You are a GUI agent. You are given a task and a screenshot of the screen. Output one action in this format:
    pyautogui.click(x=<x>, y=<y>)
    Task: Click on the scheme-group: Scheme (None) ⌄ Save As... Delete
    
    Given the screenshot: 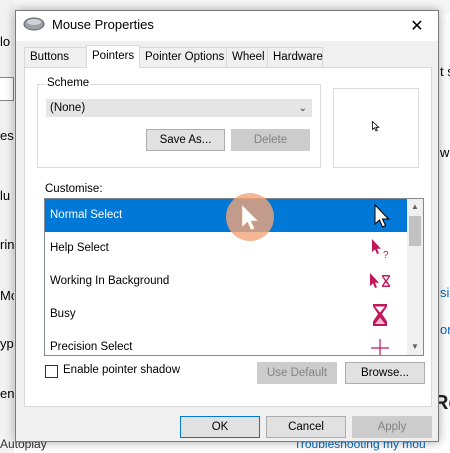 What is the action you would take?
    pyautogui.click(x=179, y=122)
    